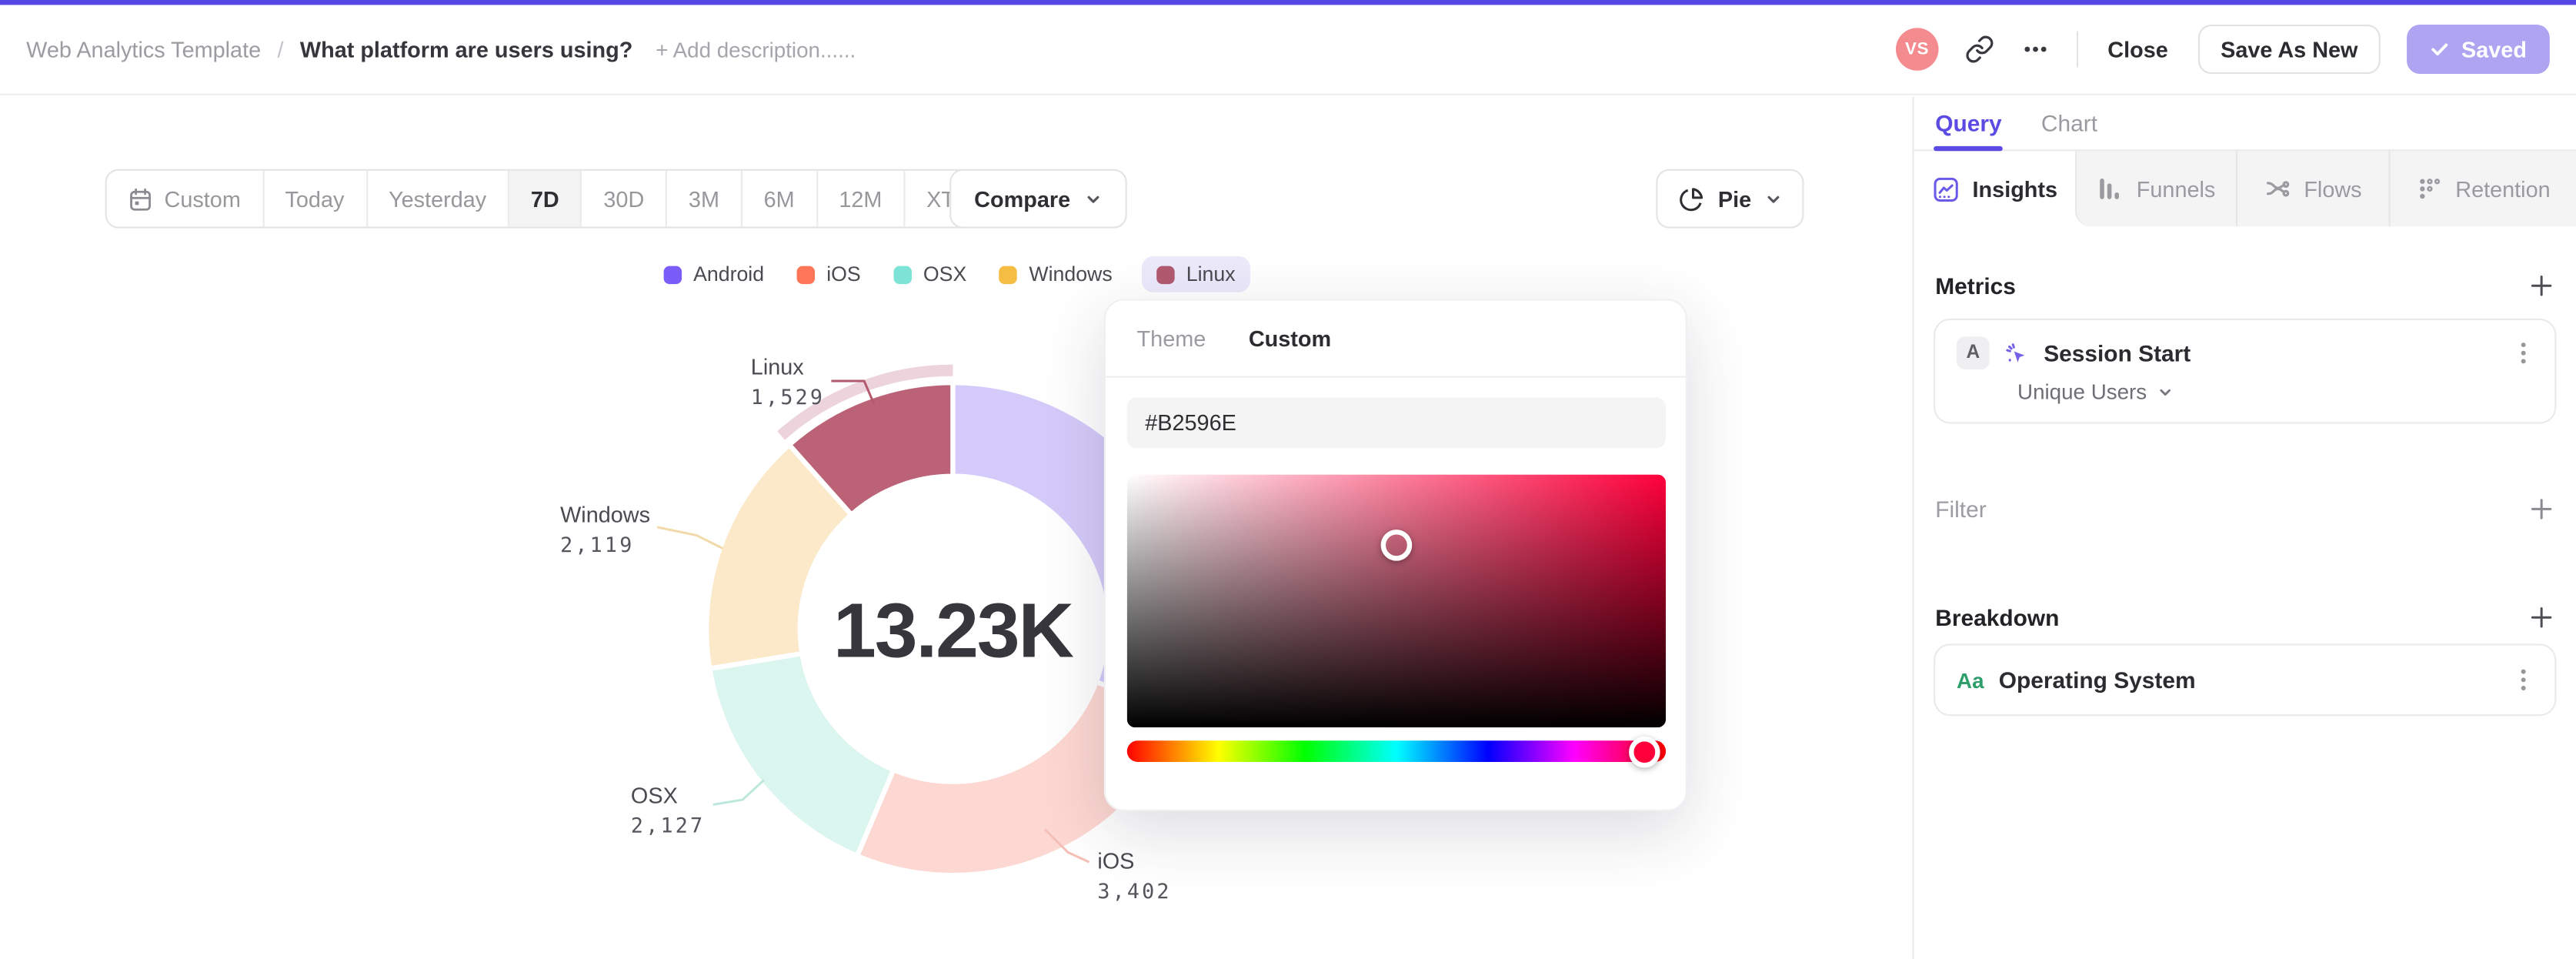  Describe the element at coordinates (1976, 285) in the screenshot. I see `metrics-title: Metrics` at that location.